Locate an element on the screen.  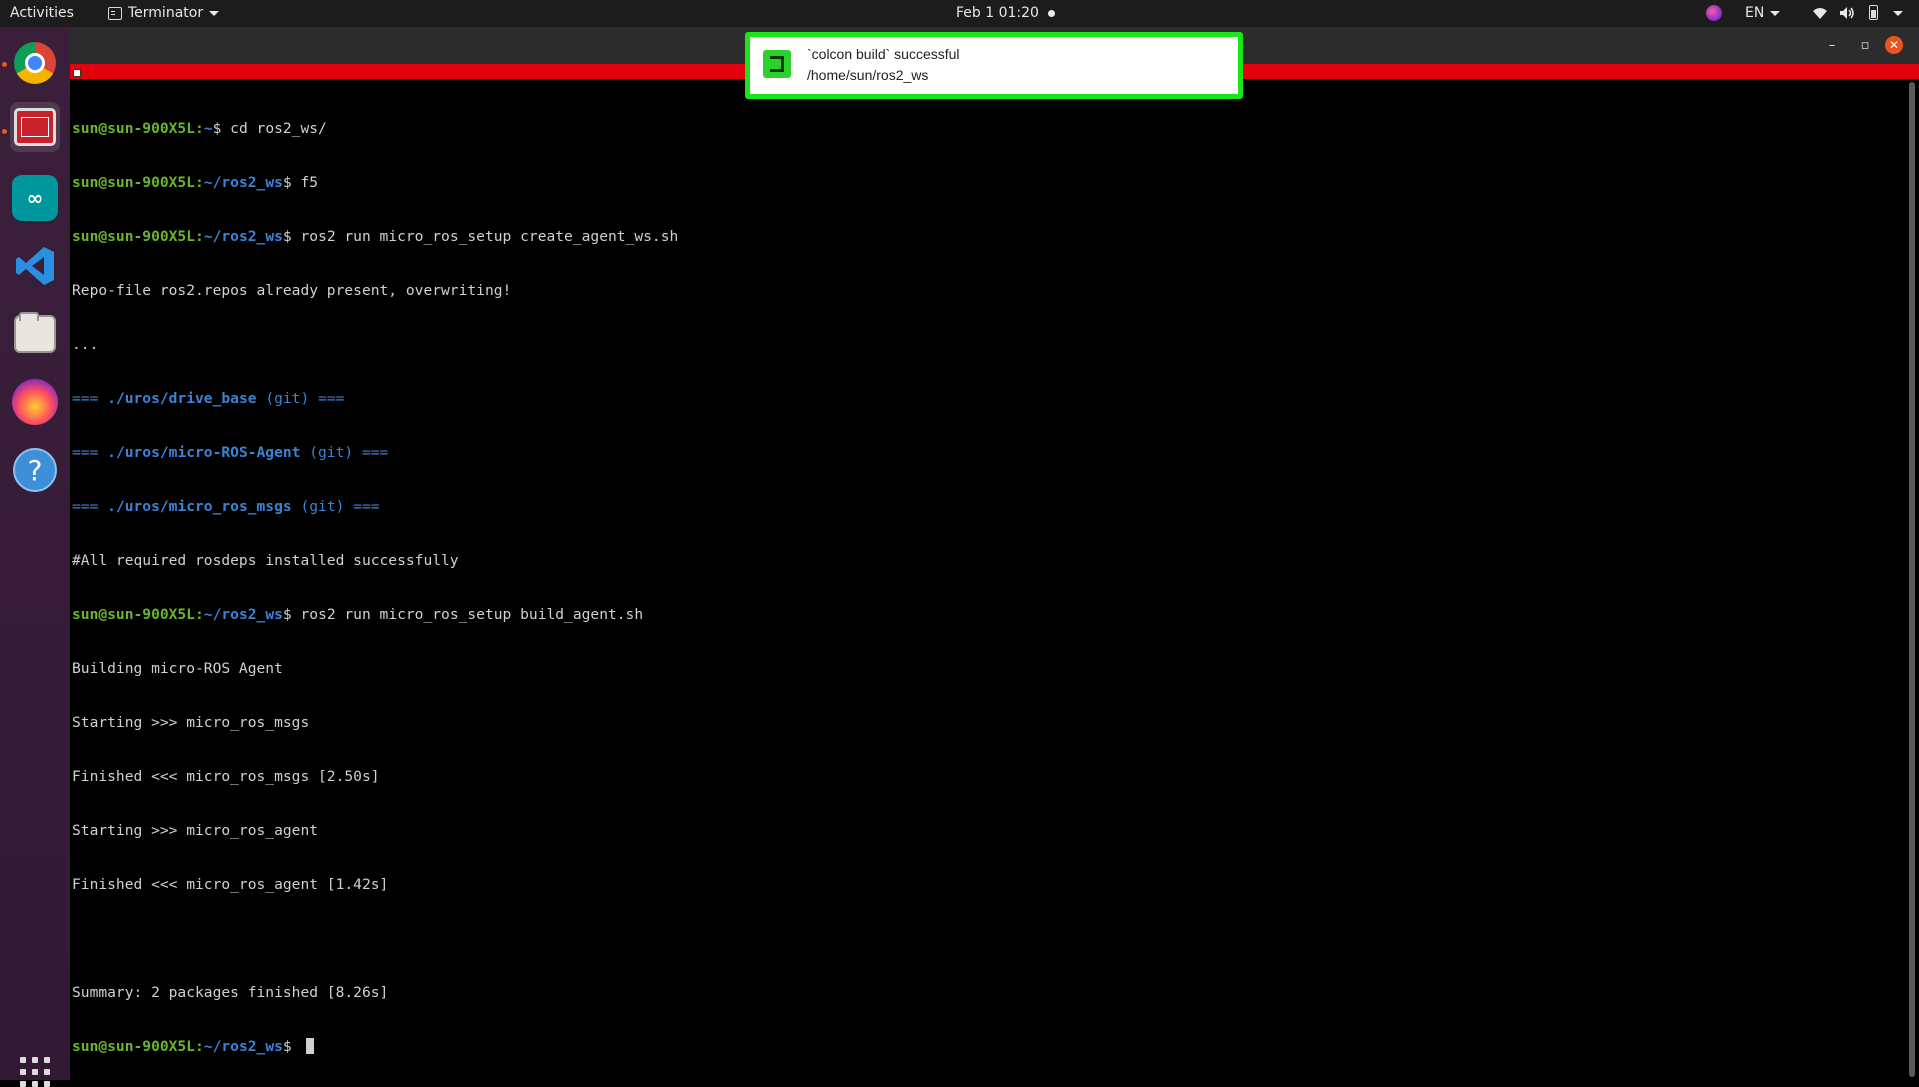
terminal-line: Building micro-ROS Agent is located at coordinates (177, 668).